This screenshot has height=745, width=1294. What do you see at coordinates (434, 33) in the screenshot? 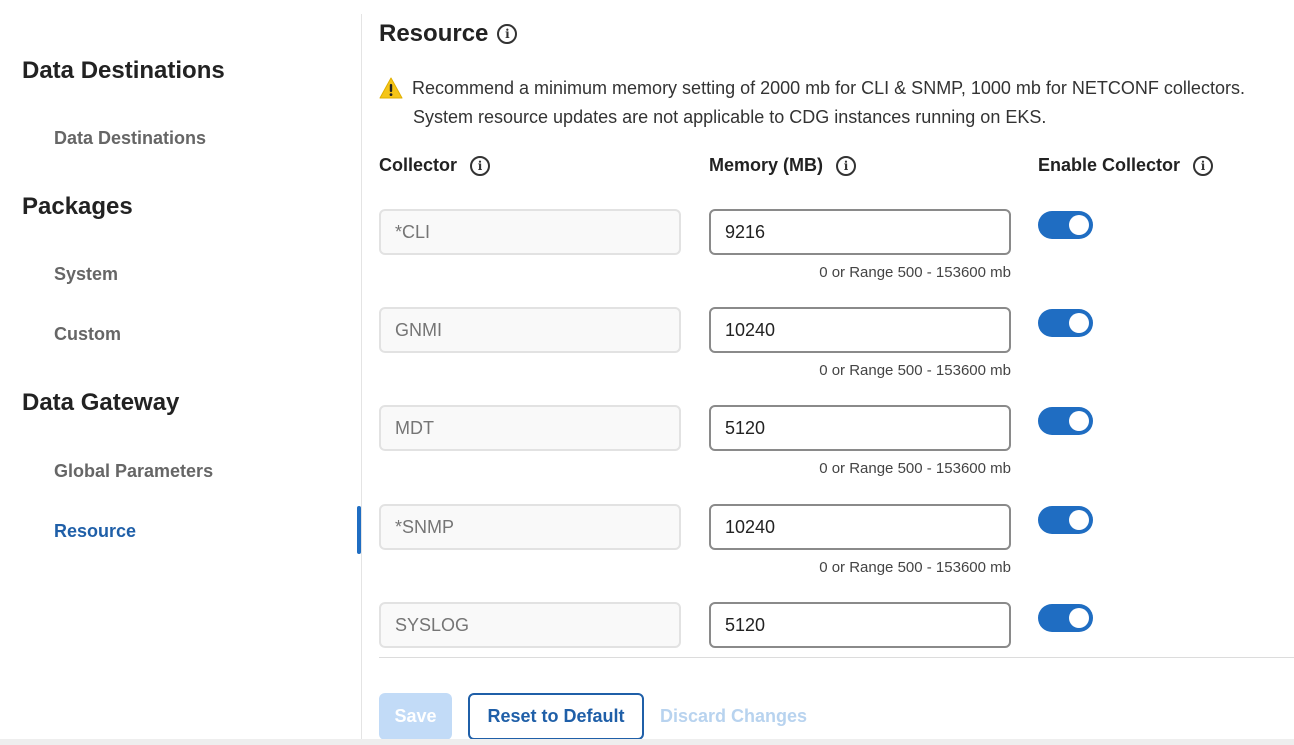
I see `page-title-text: Resource` at bounding box center [434, 33].